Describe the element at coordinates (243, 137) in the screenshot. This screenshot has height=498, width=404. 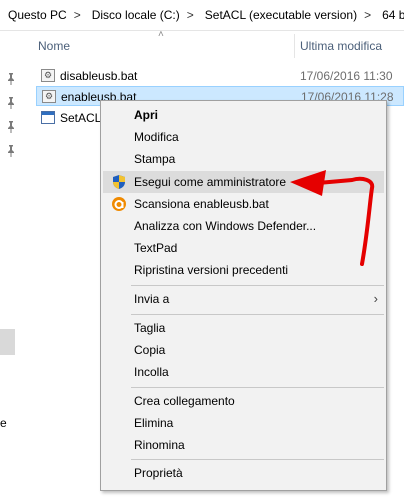
I see `menu-item-edit: Modifica` at that location.